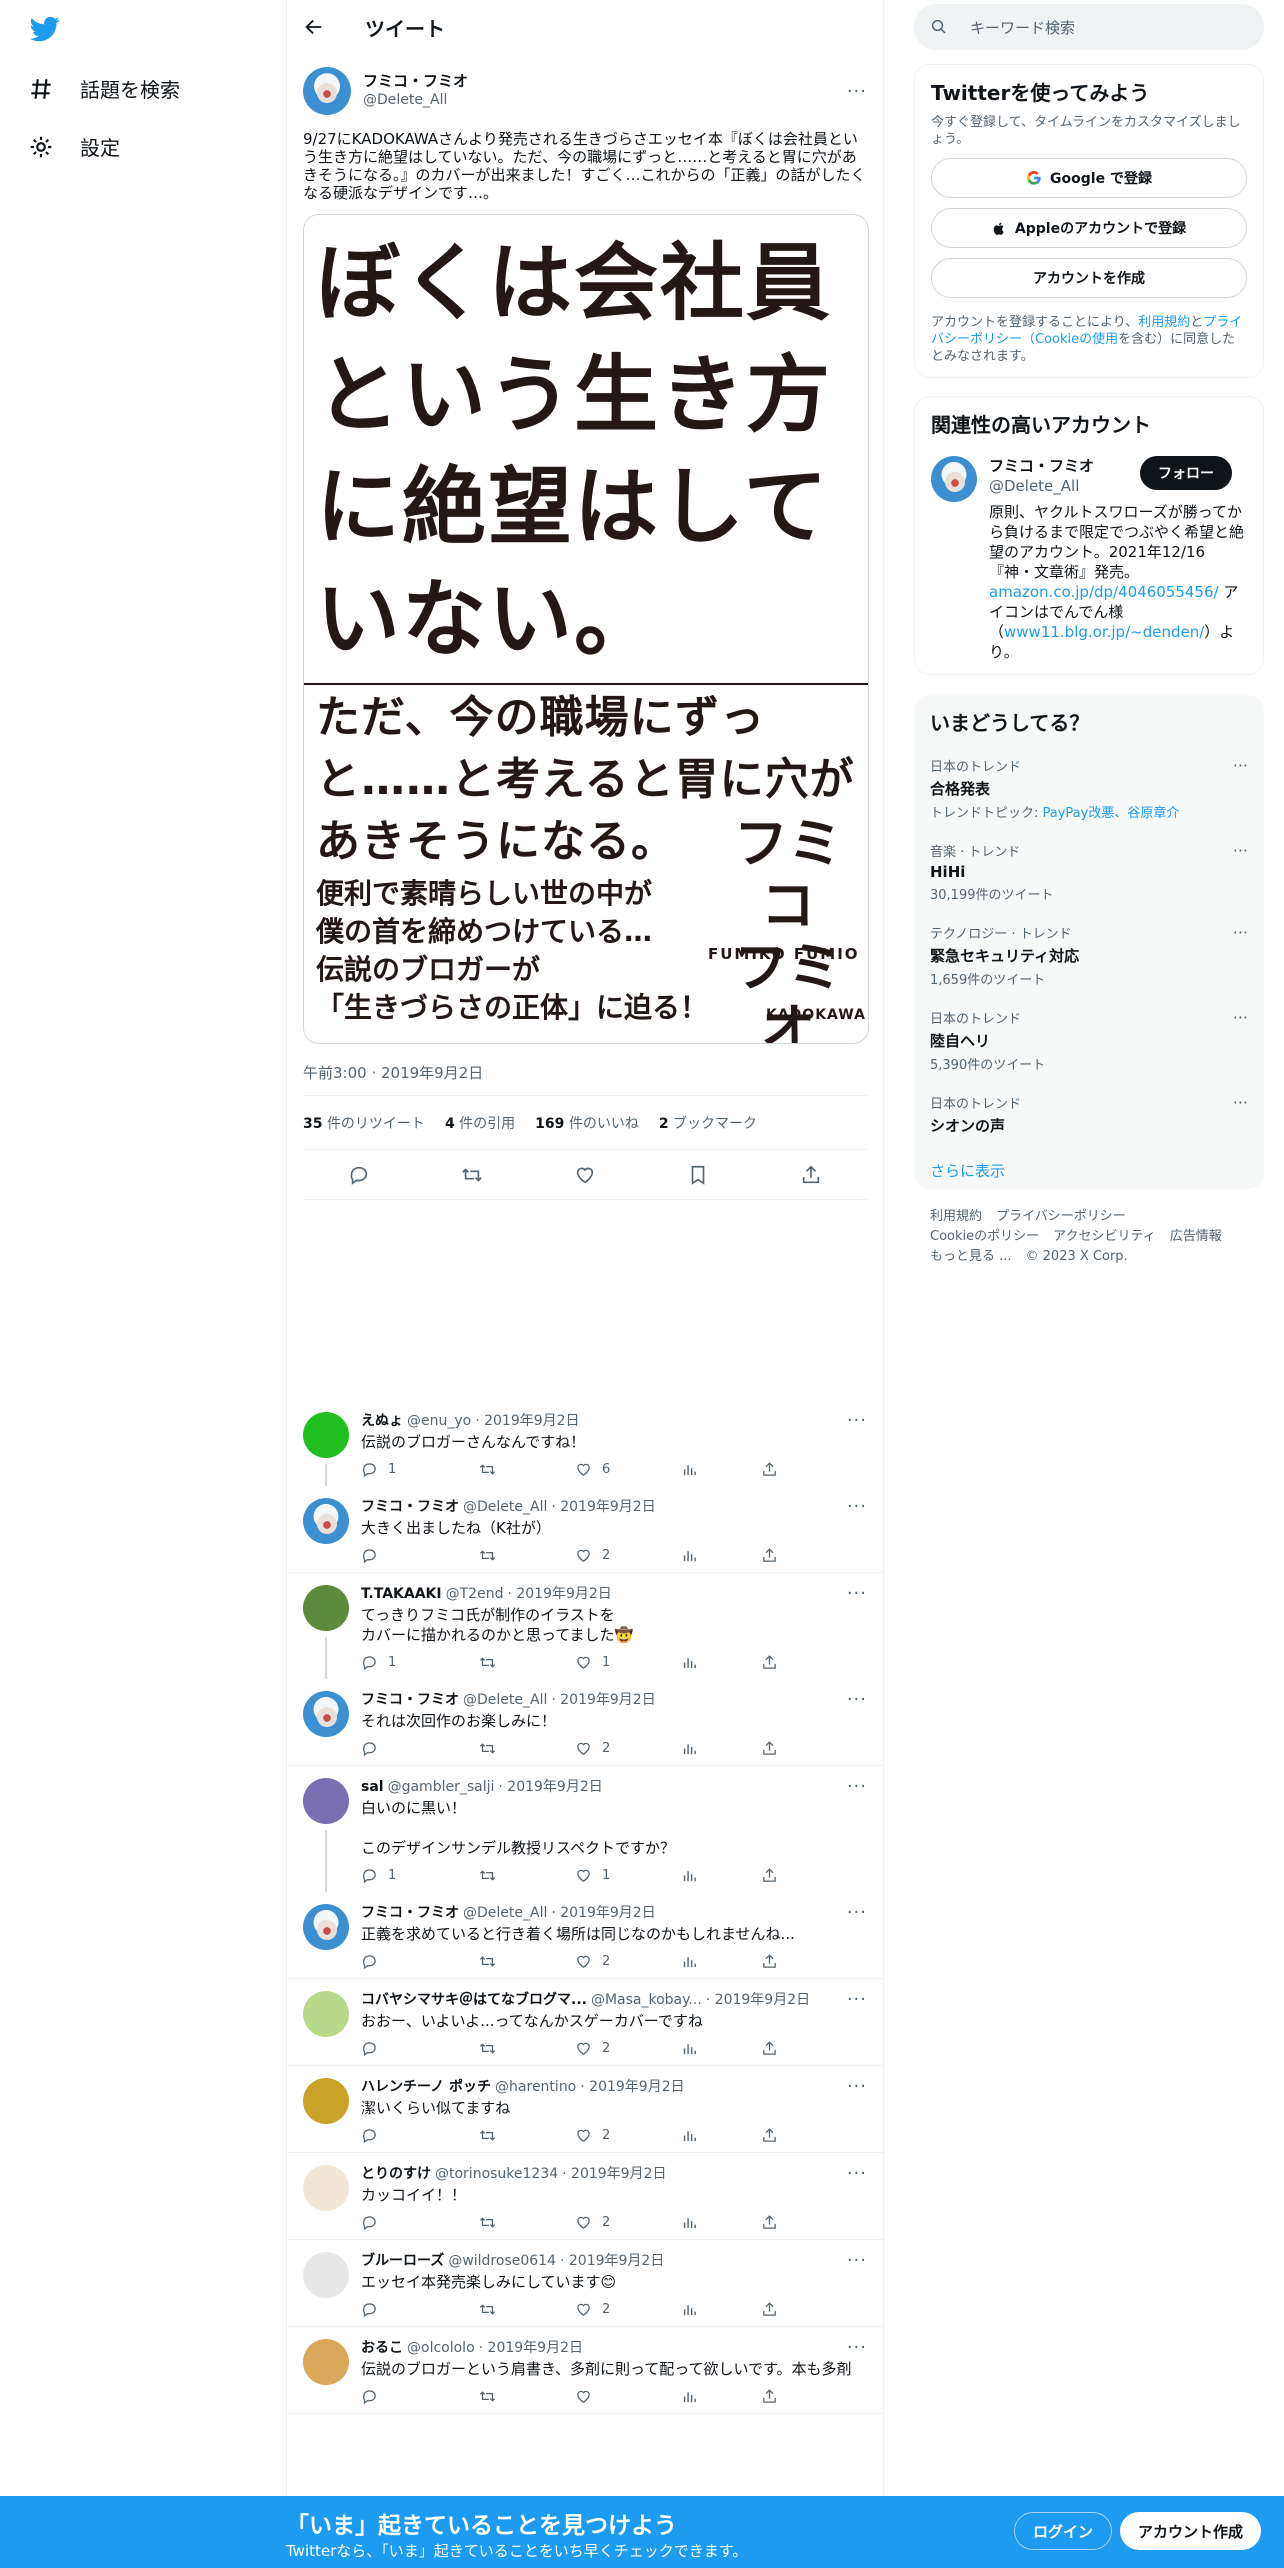  I want to click on quote-count: 4 件の引用, so click(480, 1123).